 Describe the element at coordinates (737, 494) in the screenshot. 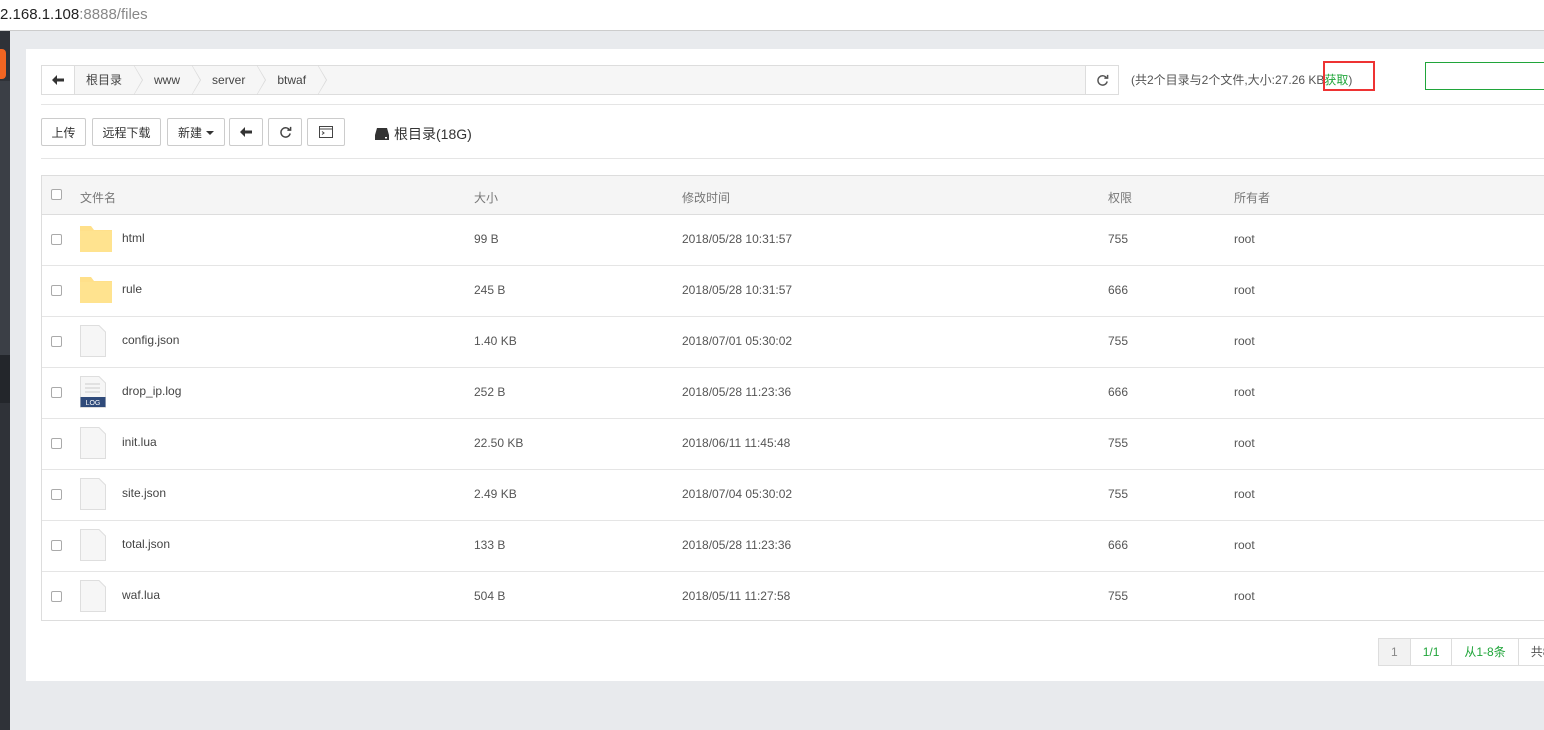

I see `file-mtime: 2018/07/04 05:30:02` at that location.